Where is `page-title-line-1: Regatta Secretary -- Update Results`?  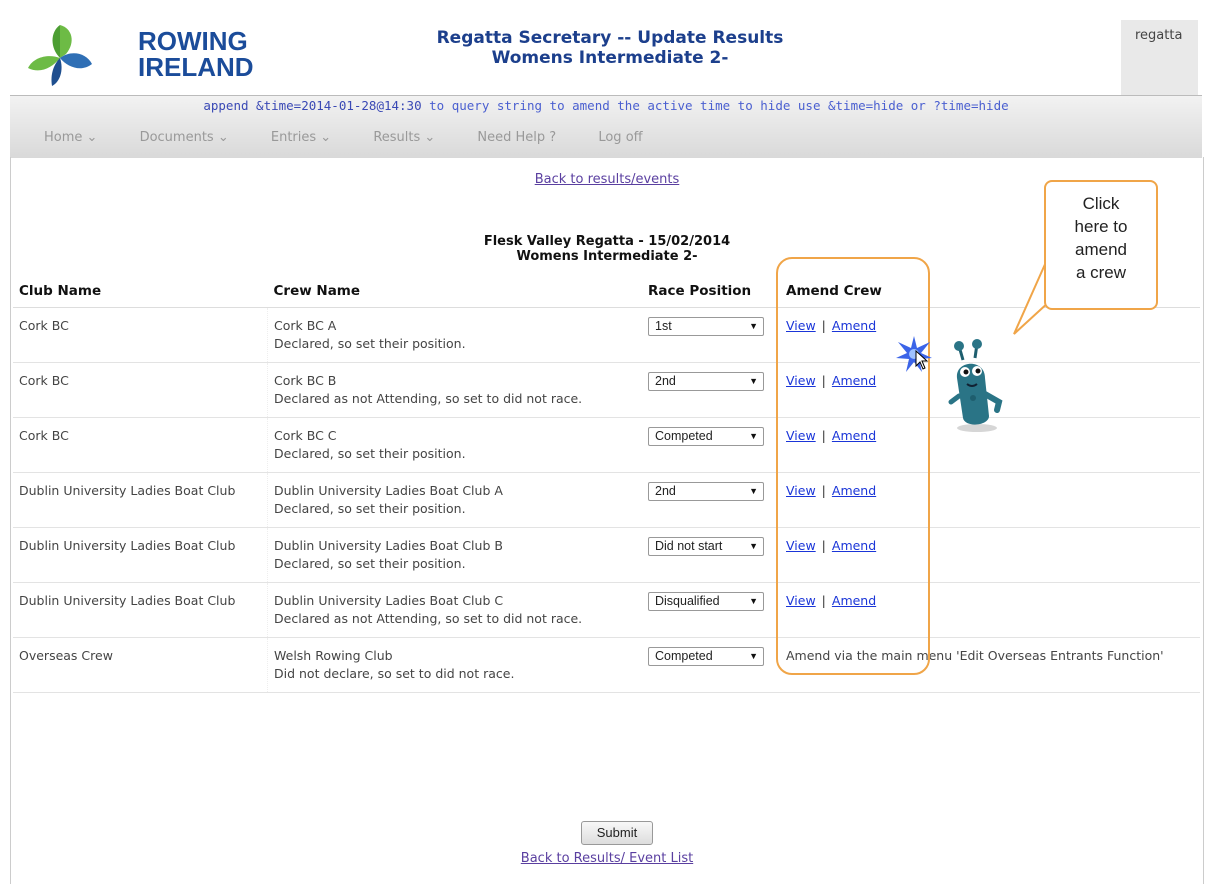 page-title-line-1: Regatta Secretary -- Update Results is located at coordinates (610, 38).